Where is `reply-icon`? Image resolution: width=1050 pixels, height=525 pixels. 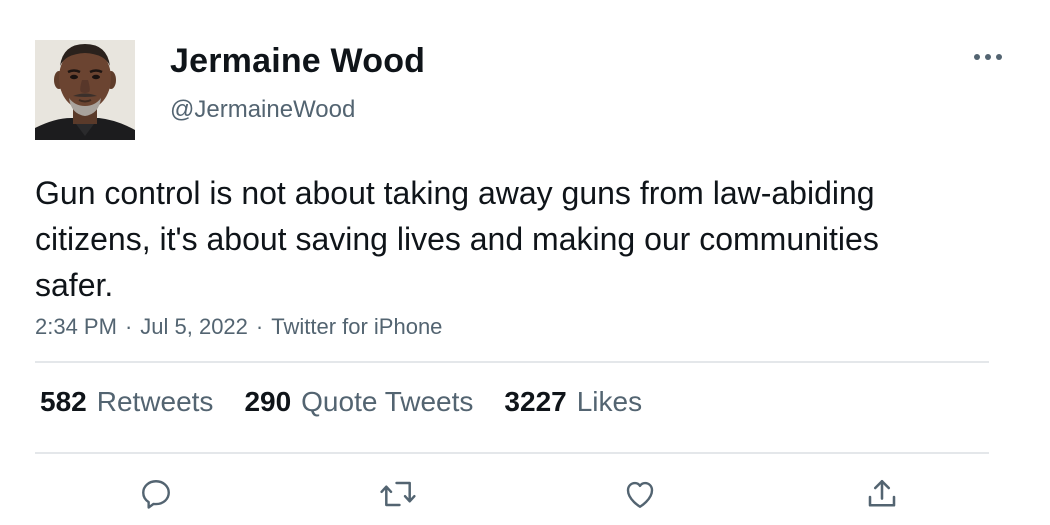 reply-icon is located at coordinates (156, 494).